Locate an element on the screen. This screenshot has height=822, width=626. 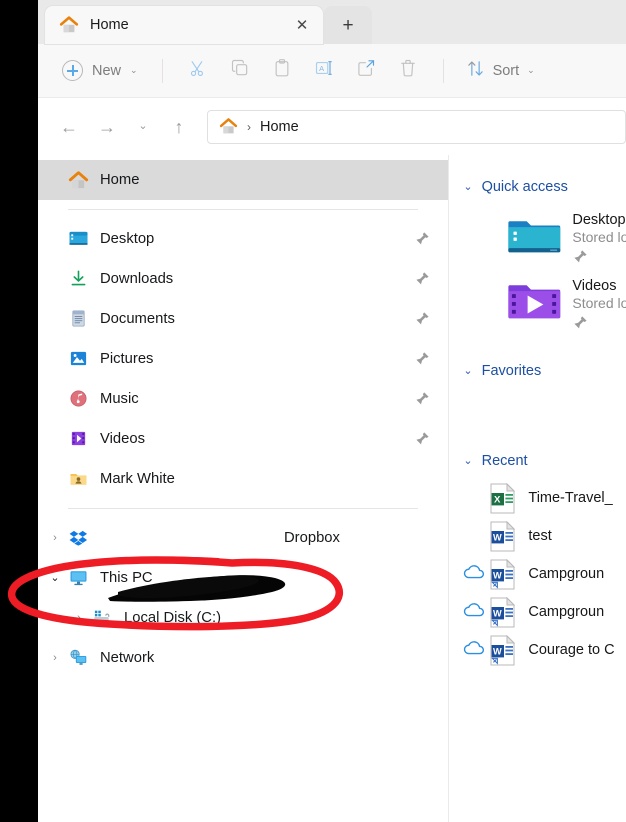
recent-item: W Courage to C is located at coordinates (537, 650).